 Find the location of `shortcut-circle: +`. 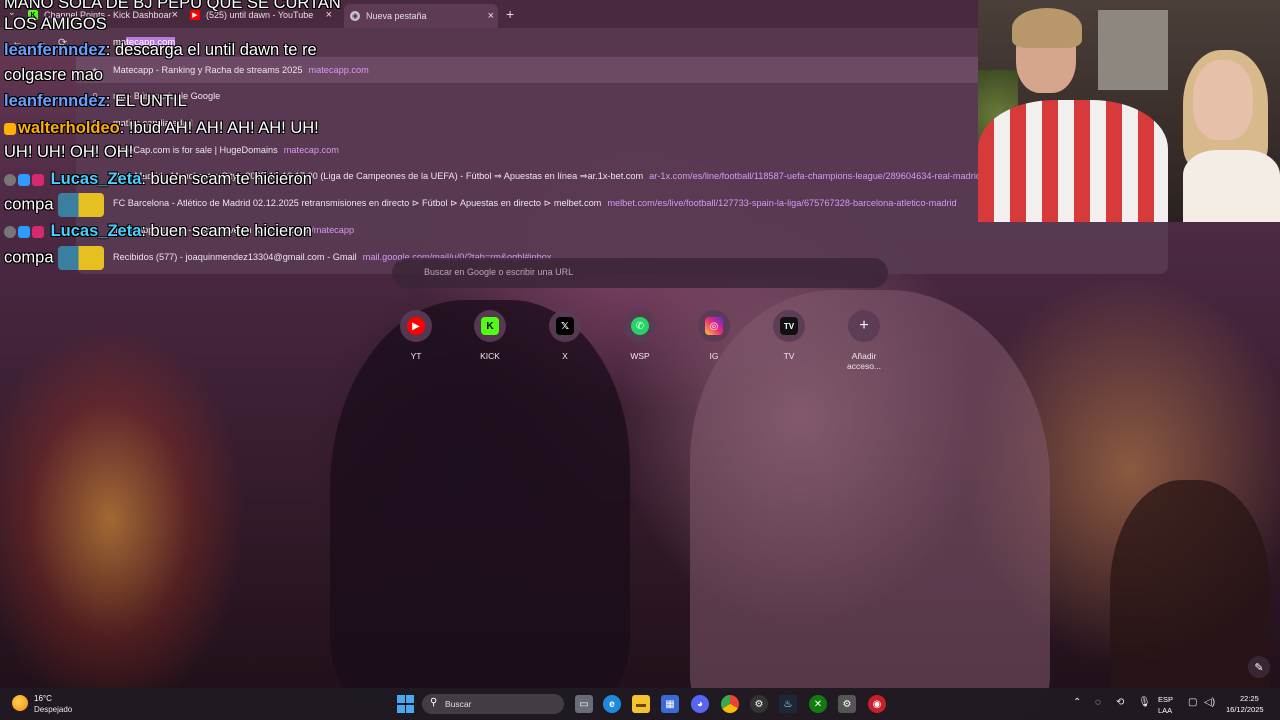

shortcut-circle: + is located at coordinates (864, 326).